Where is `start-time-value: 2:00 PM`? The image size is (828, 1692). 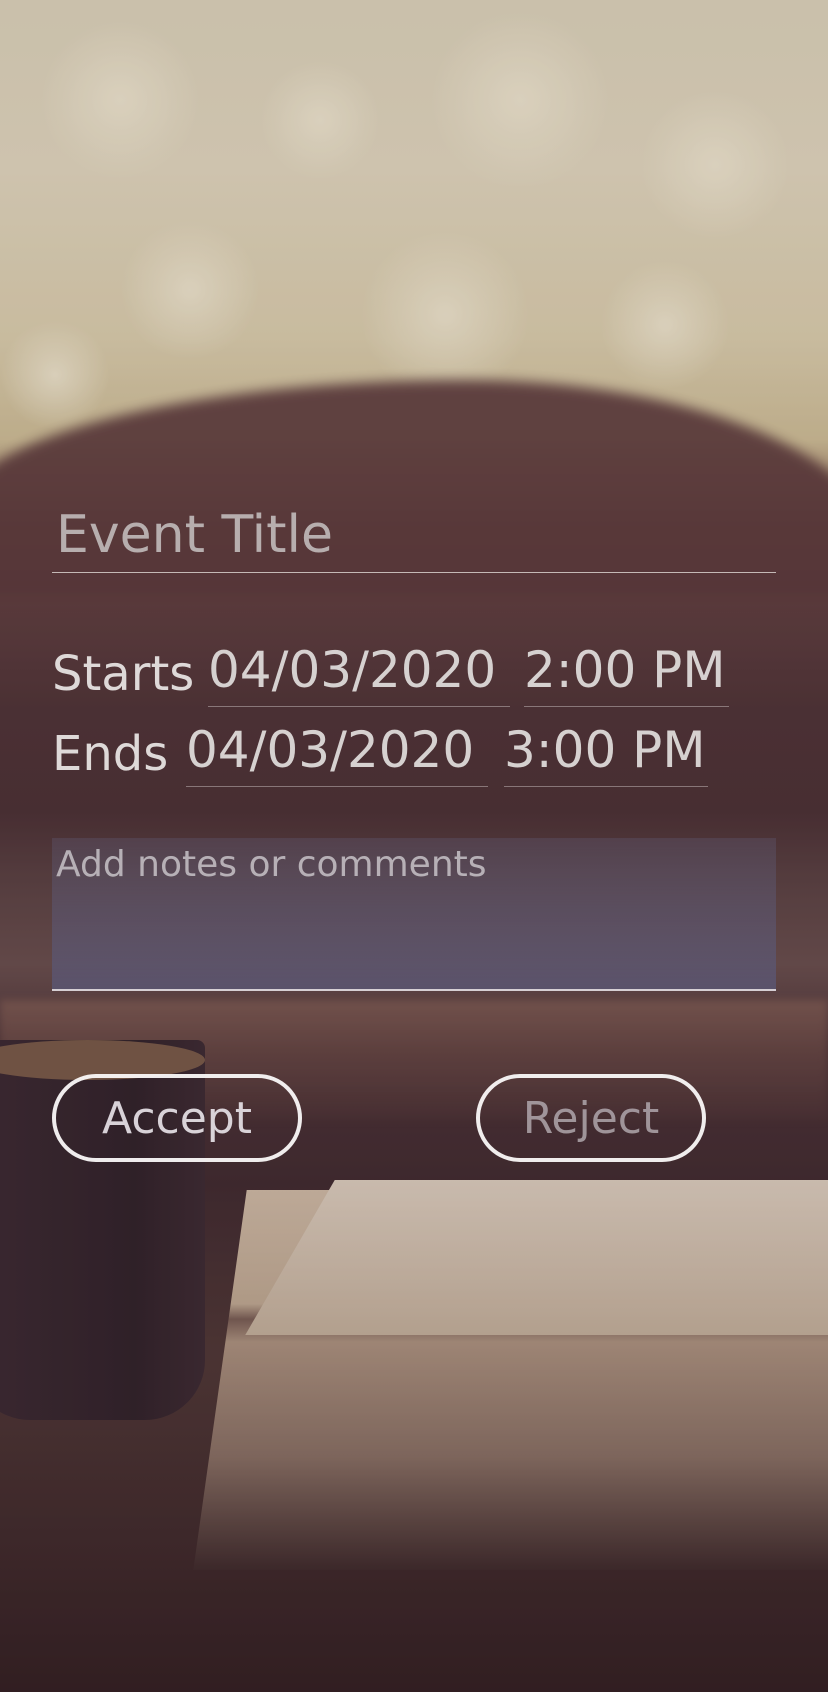
start-time-value: 2:00 PM is located at coordinates (625, 670).